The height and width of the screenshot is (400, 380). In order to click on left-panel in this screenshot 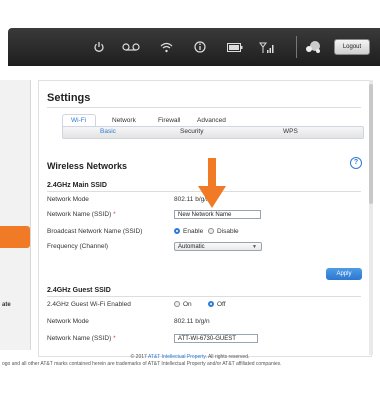, I will do `click(15, 215)`.